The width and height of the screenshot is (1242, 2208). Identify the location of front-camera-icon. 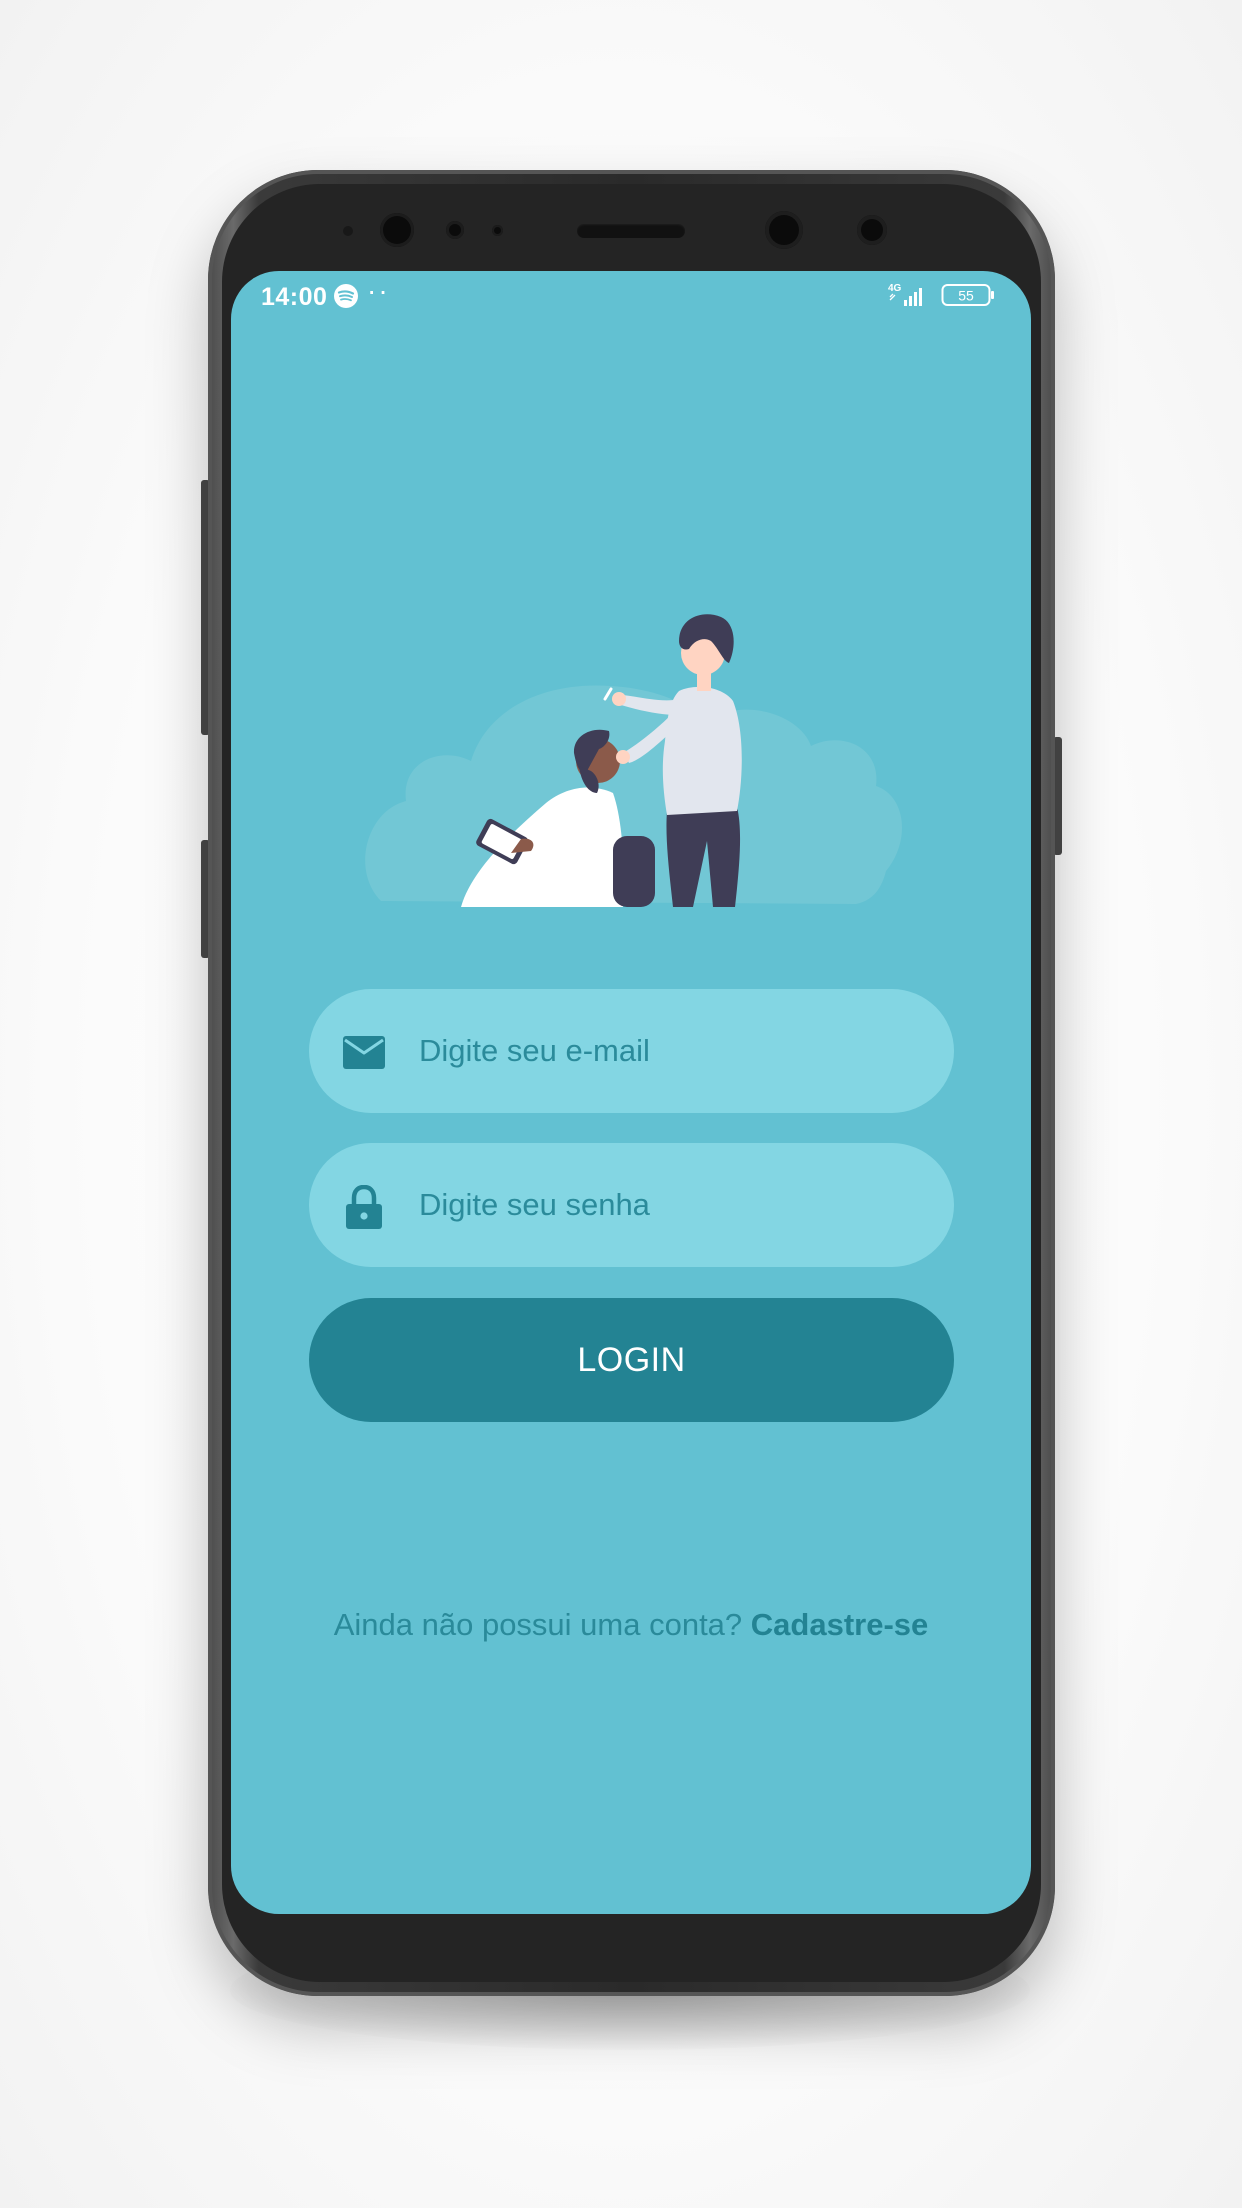
(397, 230).